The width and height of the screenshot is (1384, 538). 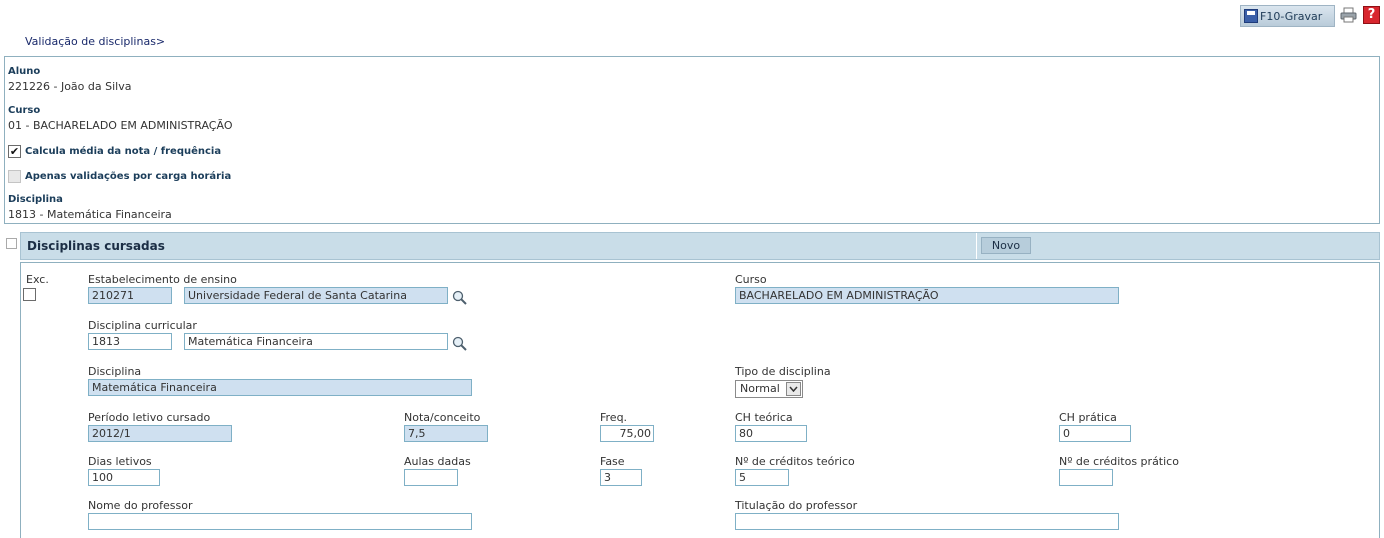 I want to click on tipo-disciplina-label: Tipo de disciplina, so click(x=783, y=371).